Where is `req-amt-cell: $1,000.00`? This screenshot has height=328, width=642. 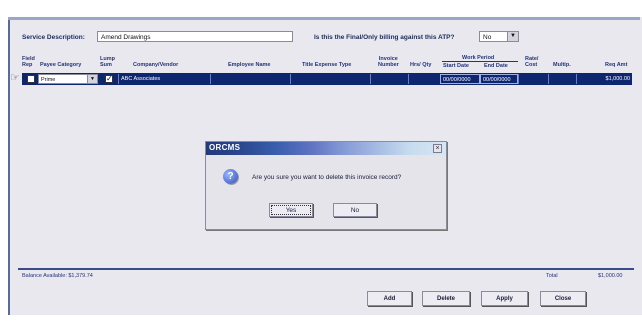
req-amt-cell: $1,000.00 is located at coordinates (604, 79).